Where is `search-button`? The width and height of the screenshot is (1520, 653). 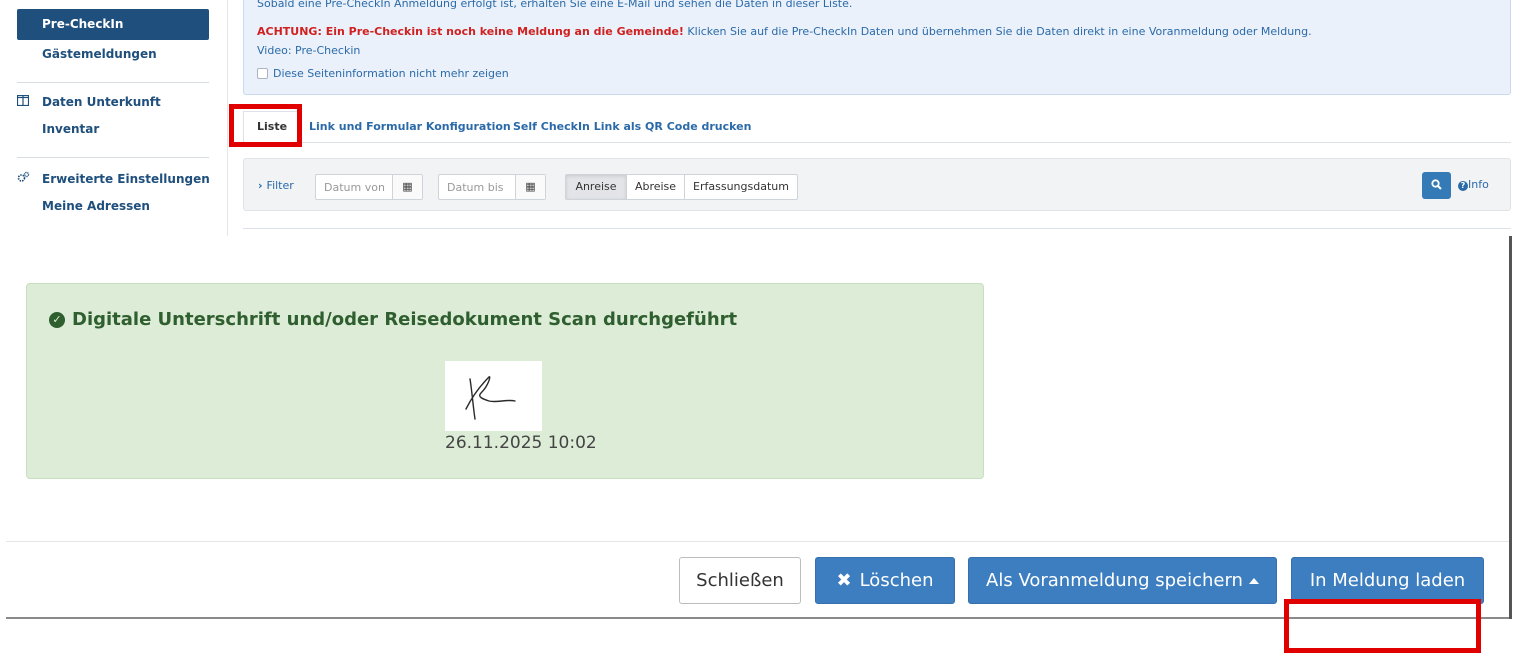
search-button is located at coordinates (1436, 185).